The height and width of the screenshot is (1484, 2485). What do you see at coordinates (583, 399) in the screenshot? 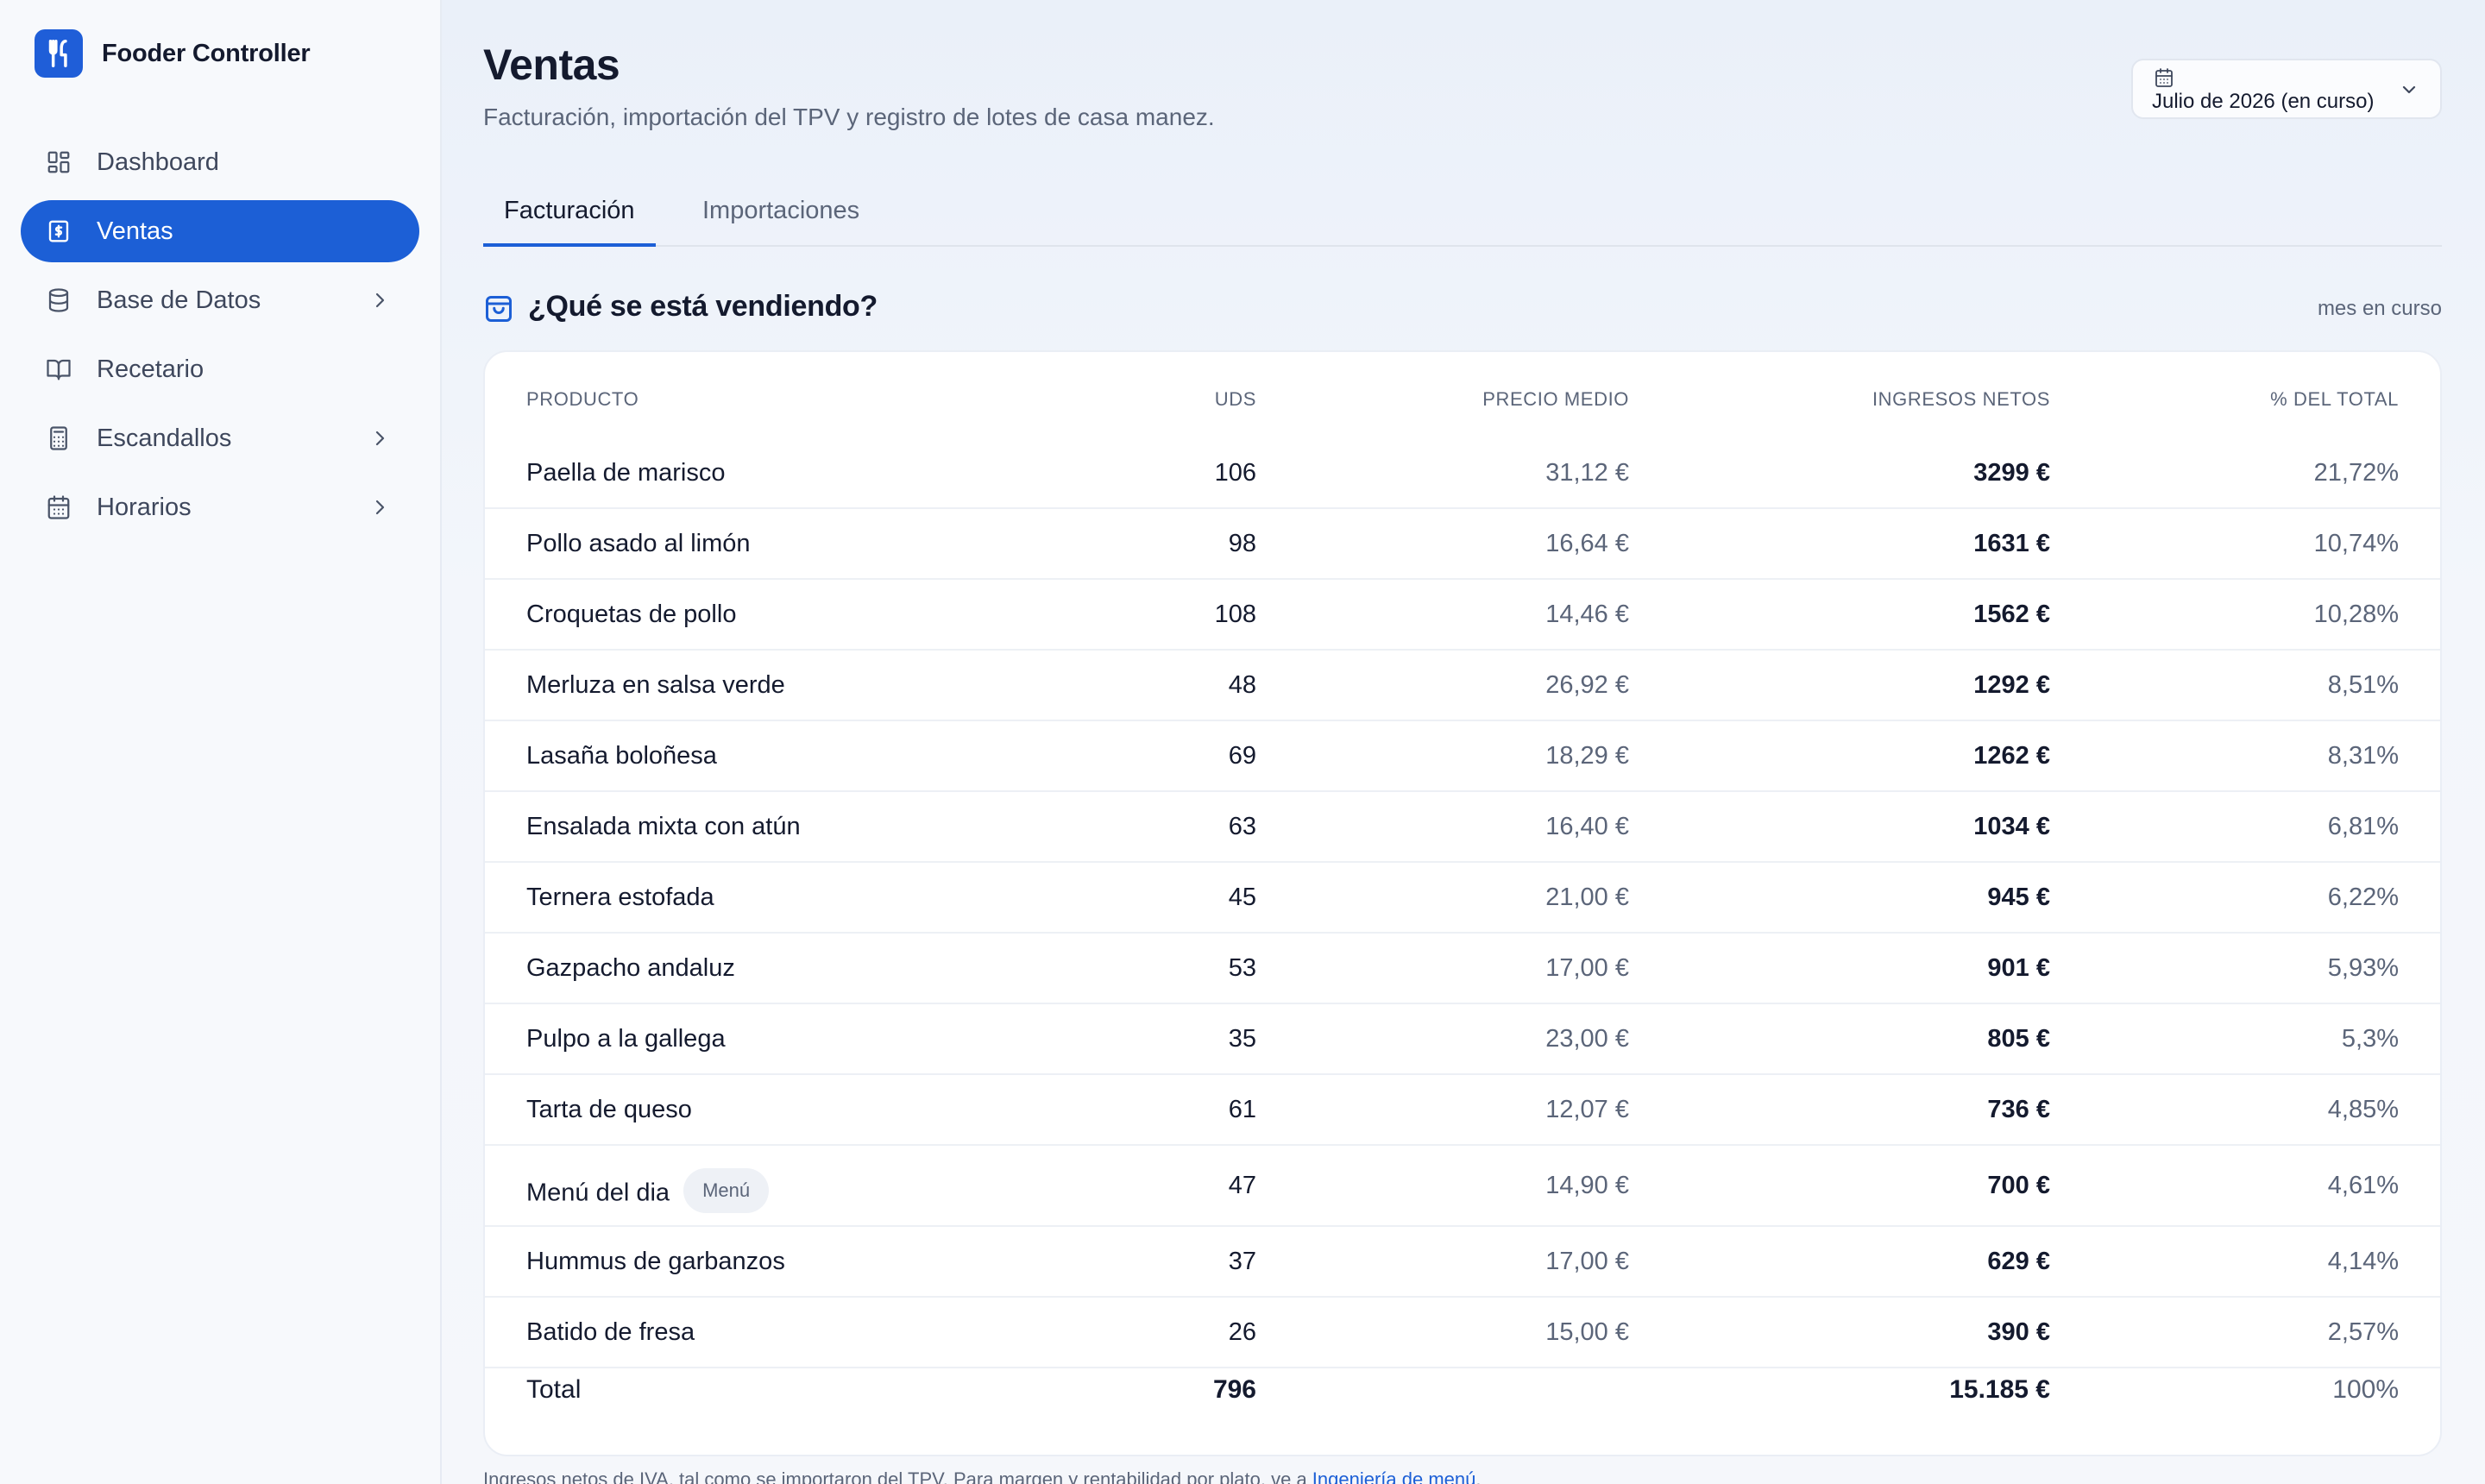
I see `column-header-producto: PRODUCTO` at bounding box center [583, 399].